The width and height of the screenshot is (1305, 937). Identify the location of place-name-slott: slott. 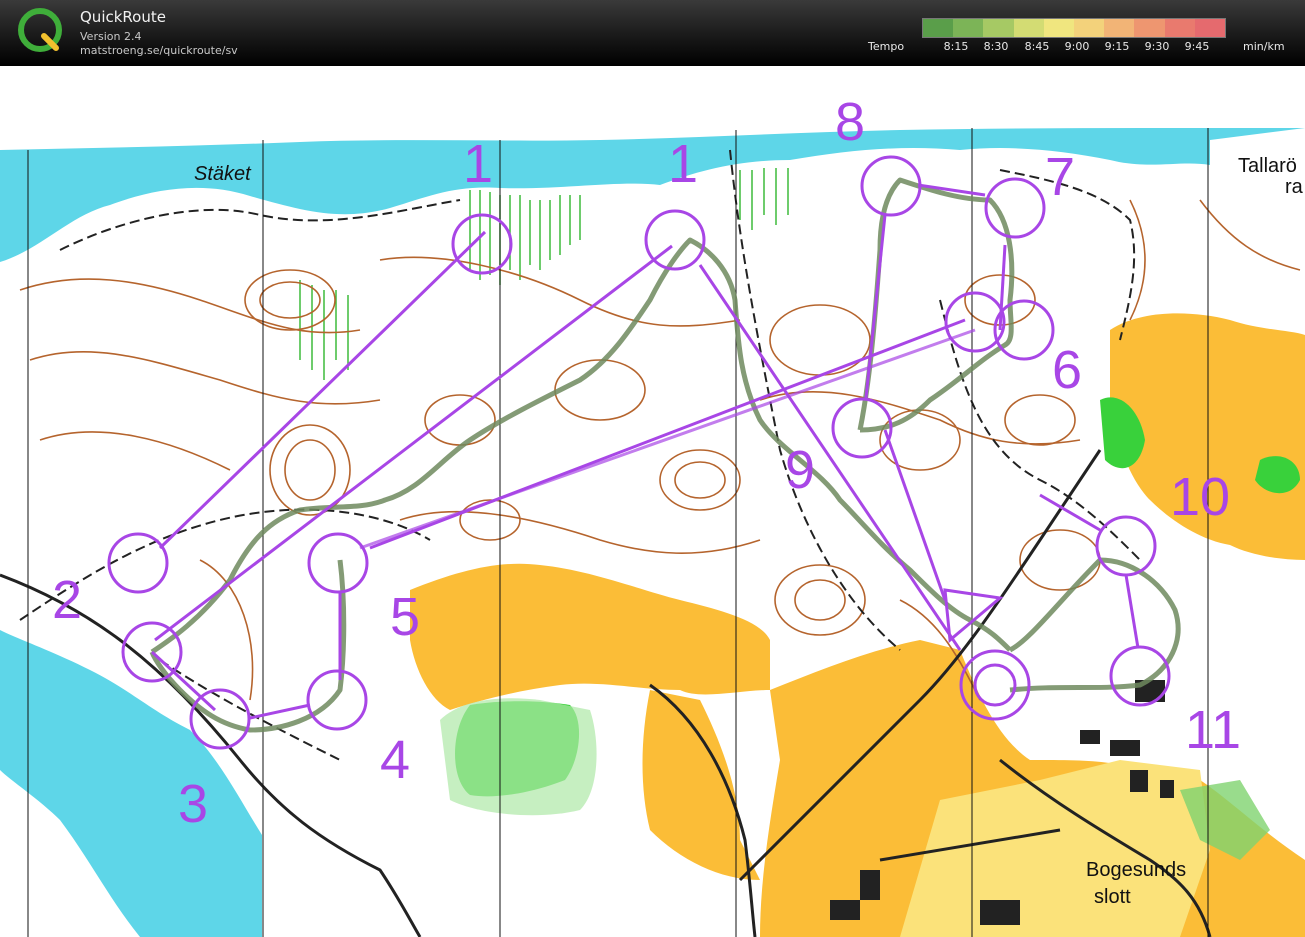
(1112, 897).